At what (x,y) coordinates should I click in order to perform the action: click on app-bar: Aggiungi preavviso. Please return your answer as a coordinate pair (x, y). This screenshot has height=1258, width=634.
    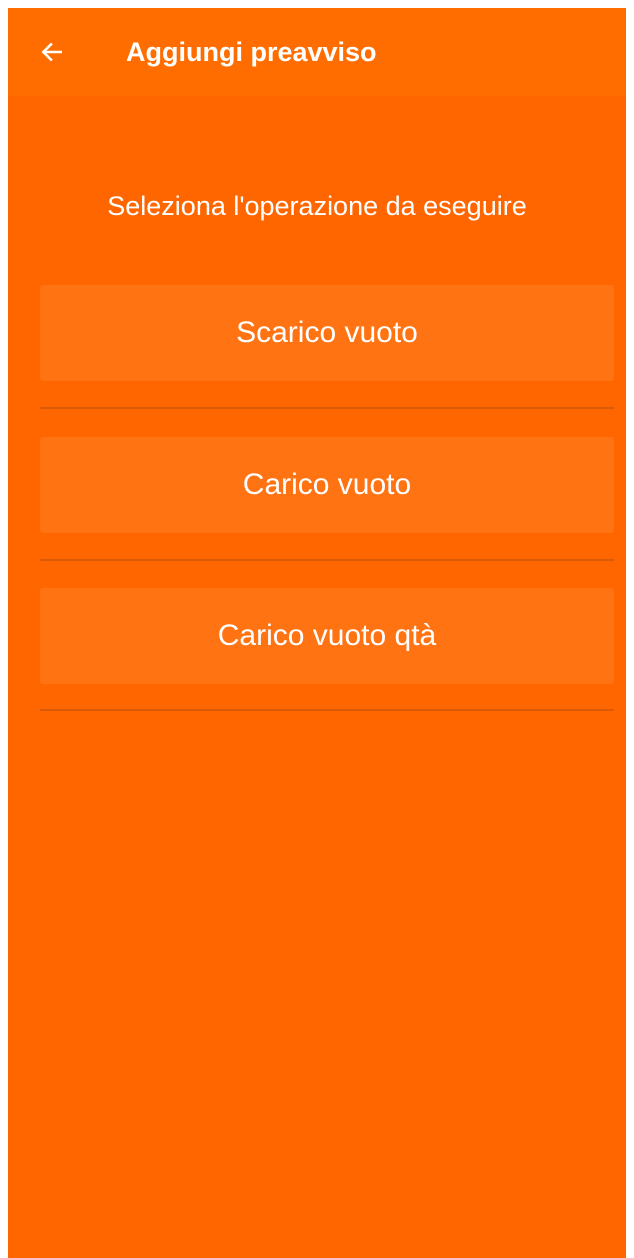
    Looking at the image, I should click on (317, 52).